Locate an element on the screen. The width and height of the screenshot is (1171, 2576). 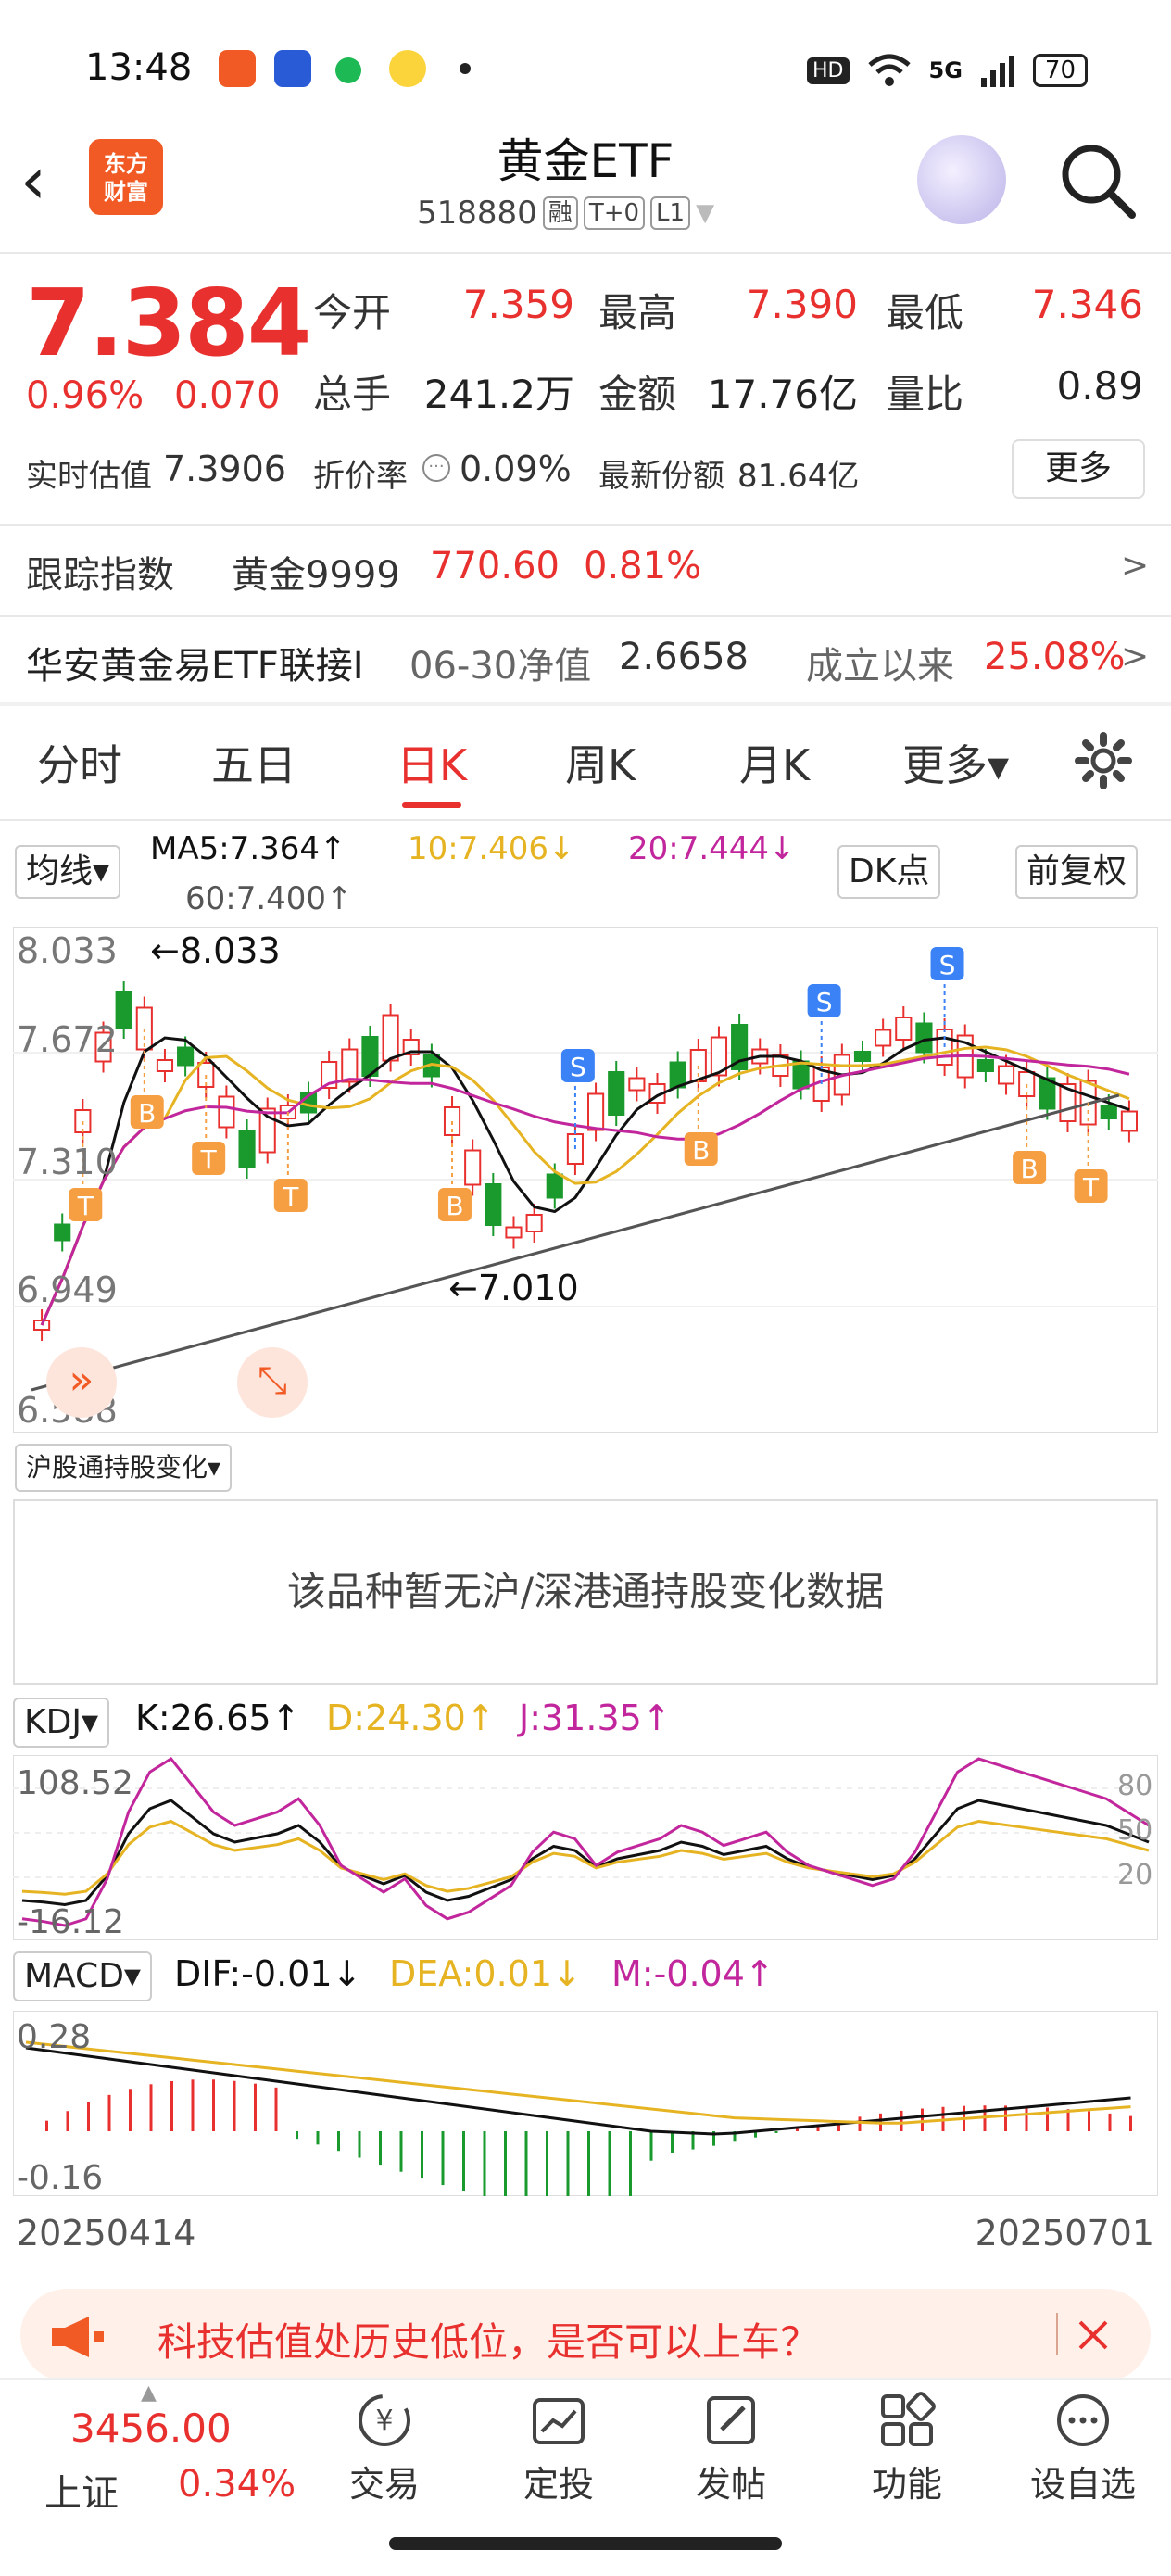
ad-text: 科技估值处历史低位，是否可以上车？ is located at coordinates (488, 2340).